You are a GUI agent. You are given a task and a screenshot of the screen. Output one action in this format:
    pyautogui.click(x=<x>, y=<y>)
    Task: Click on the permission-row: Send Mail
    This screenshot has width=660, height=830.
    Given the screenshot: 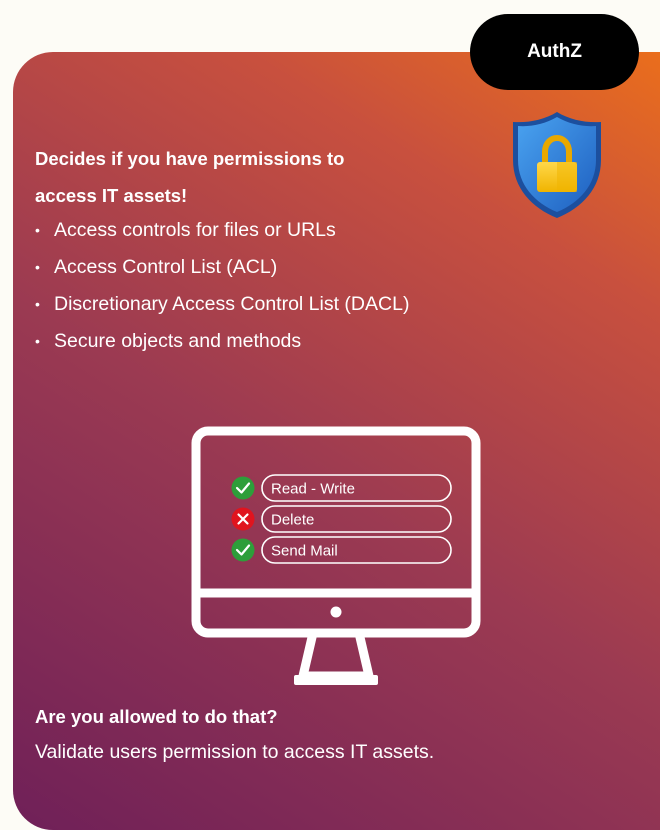 What is the action you would take?
    pyautogui.click(x=341, y=550)
    